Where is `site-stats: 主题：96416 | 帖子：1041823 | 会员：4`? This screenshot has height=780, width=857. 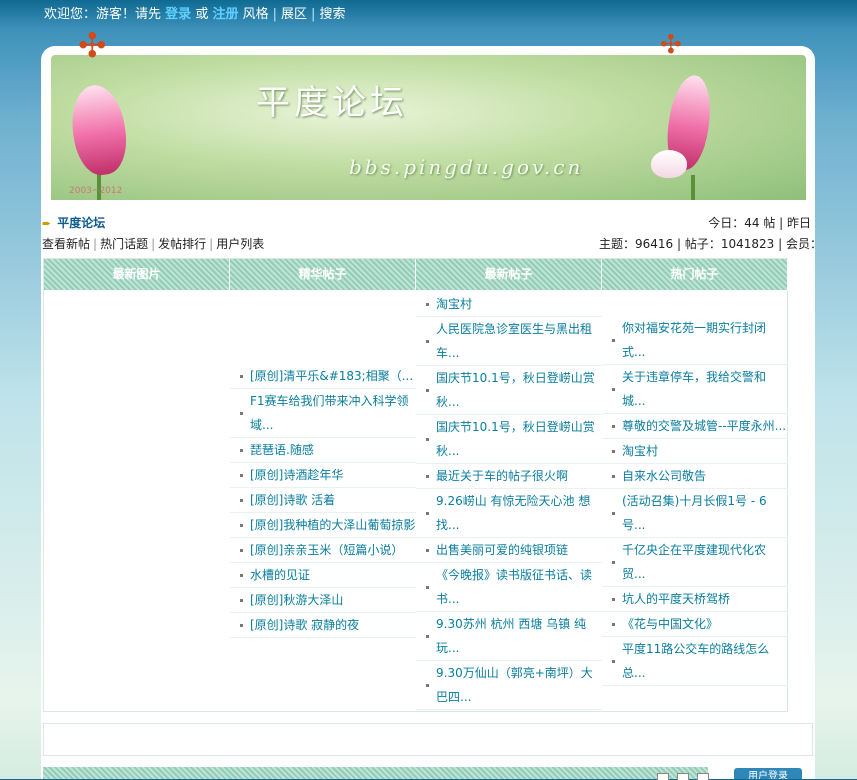
site-stats: 主题：96416 | 帖子：1041823 | 会员：4 is located at coordinates (706, 244).